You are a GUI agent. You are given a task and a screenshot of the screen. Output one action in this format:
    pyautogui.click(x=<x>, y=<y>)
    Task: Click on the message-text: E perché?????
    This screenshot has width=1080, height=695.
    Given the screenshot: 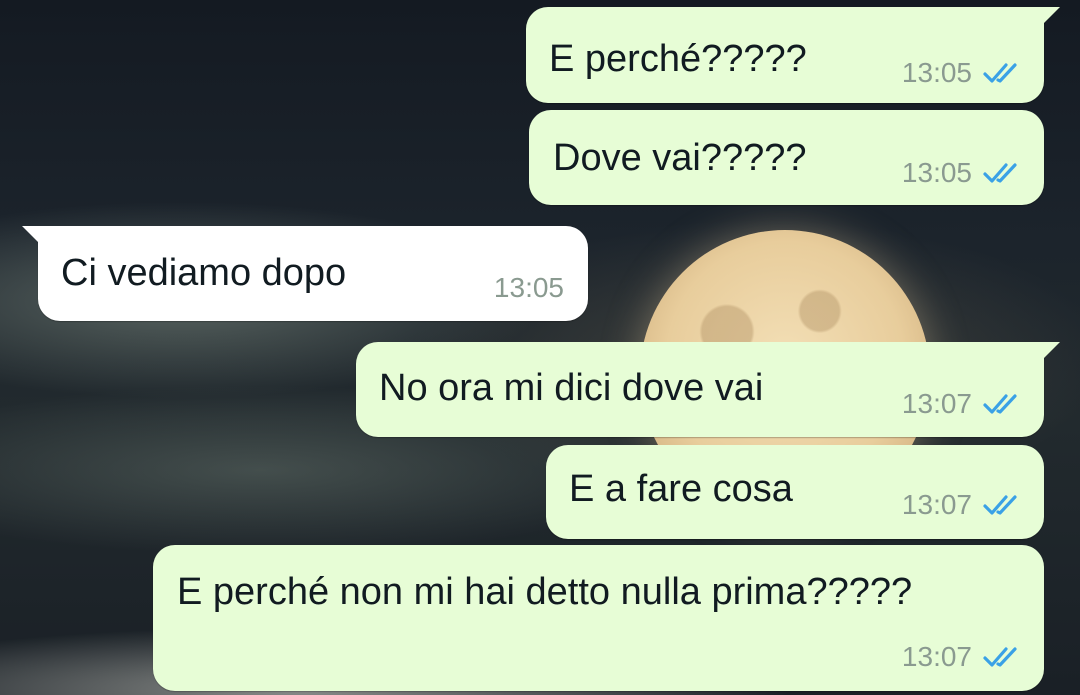 What is the action you would take?
    pyautogui.click(x=678, y=59)
    